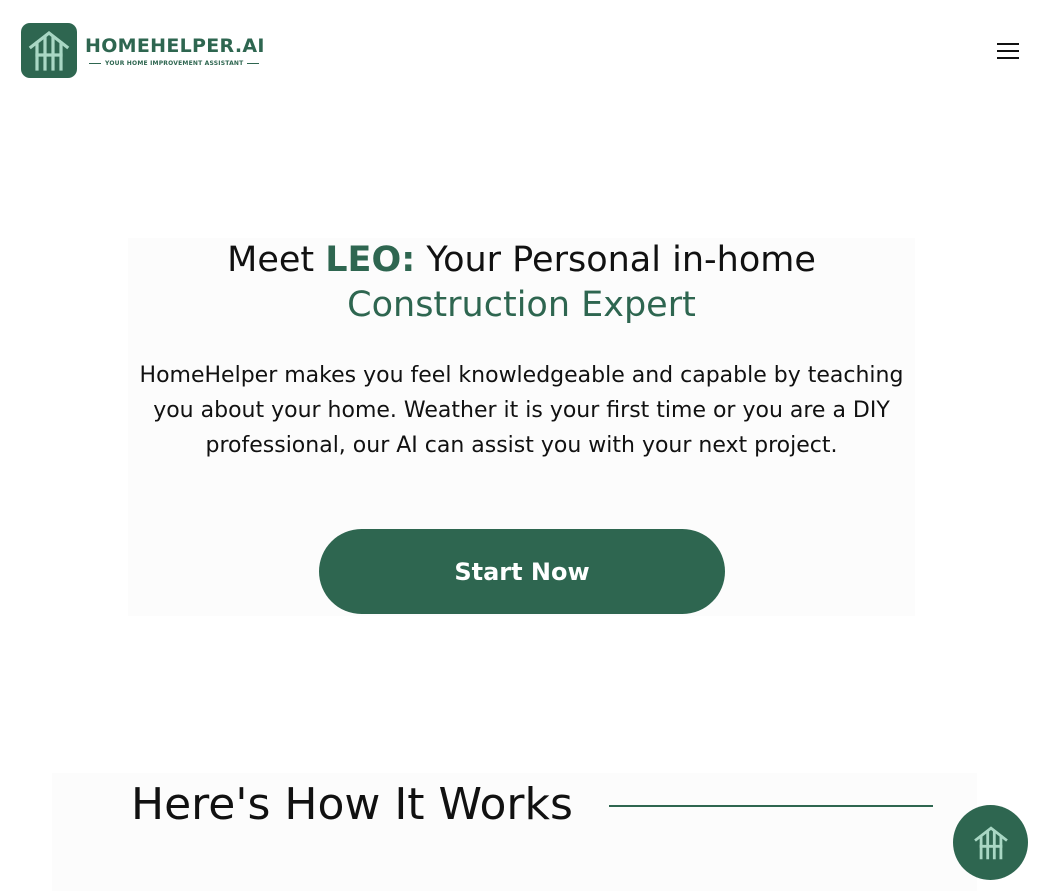 The height and width of the screenshot is (891, 1040). I want to click on brand-name: HOMEHELPER.AI, so click(175, 45).